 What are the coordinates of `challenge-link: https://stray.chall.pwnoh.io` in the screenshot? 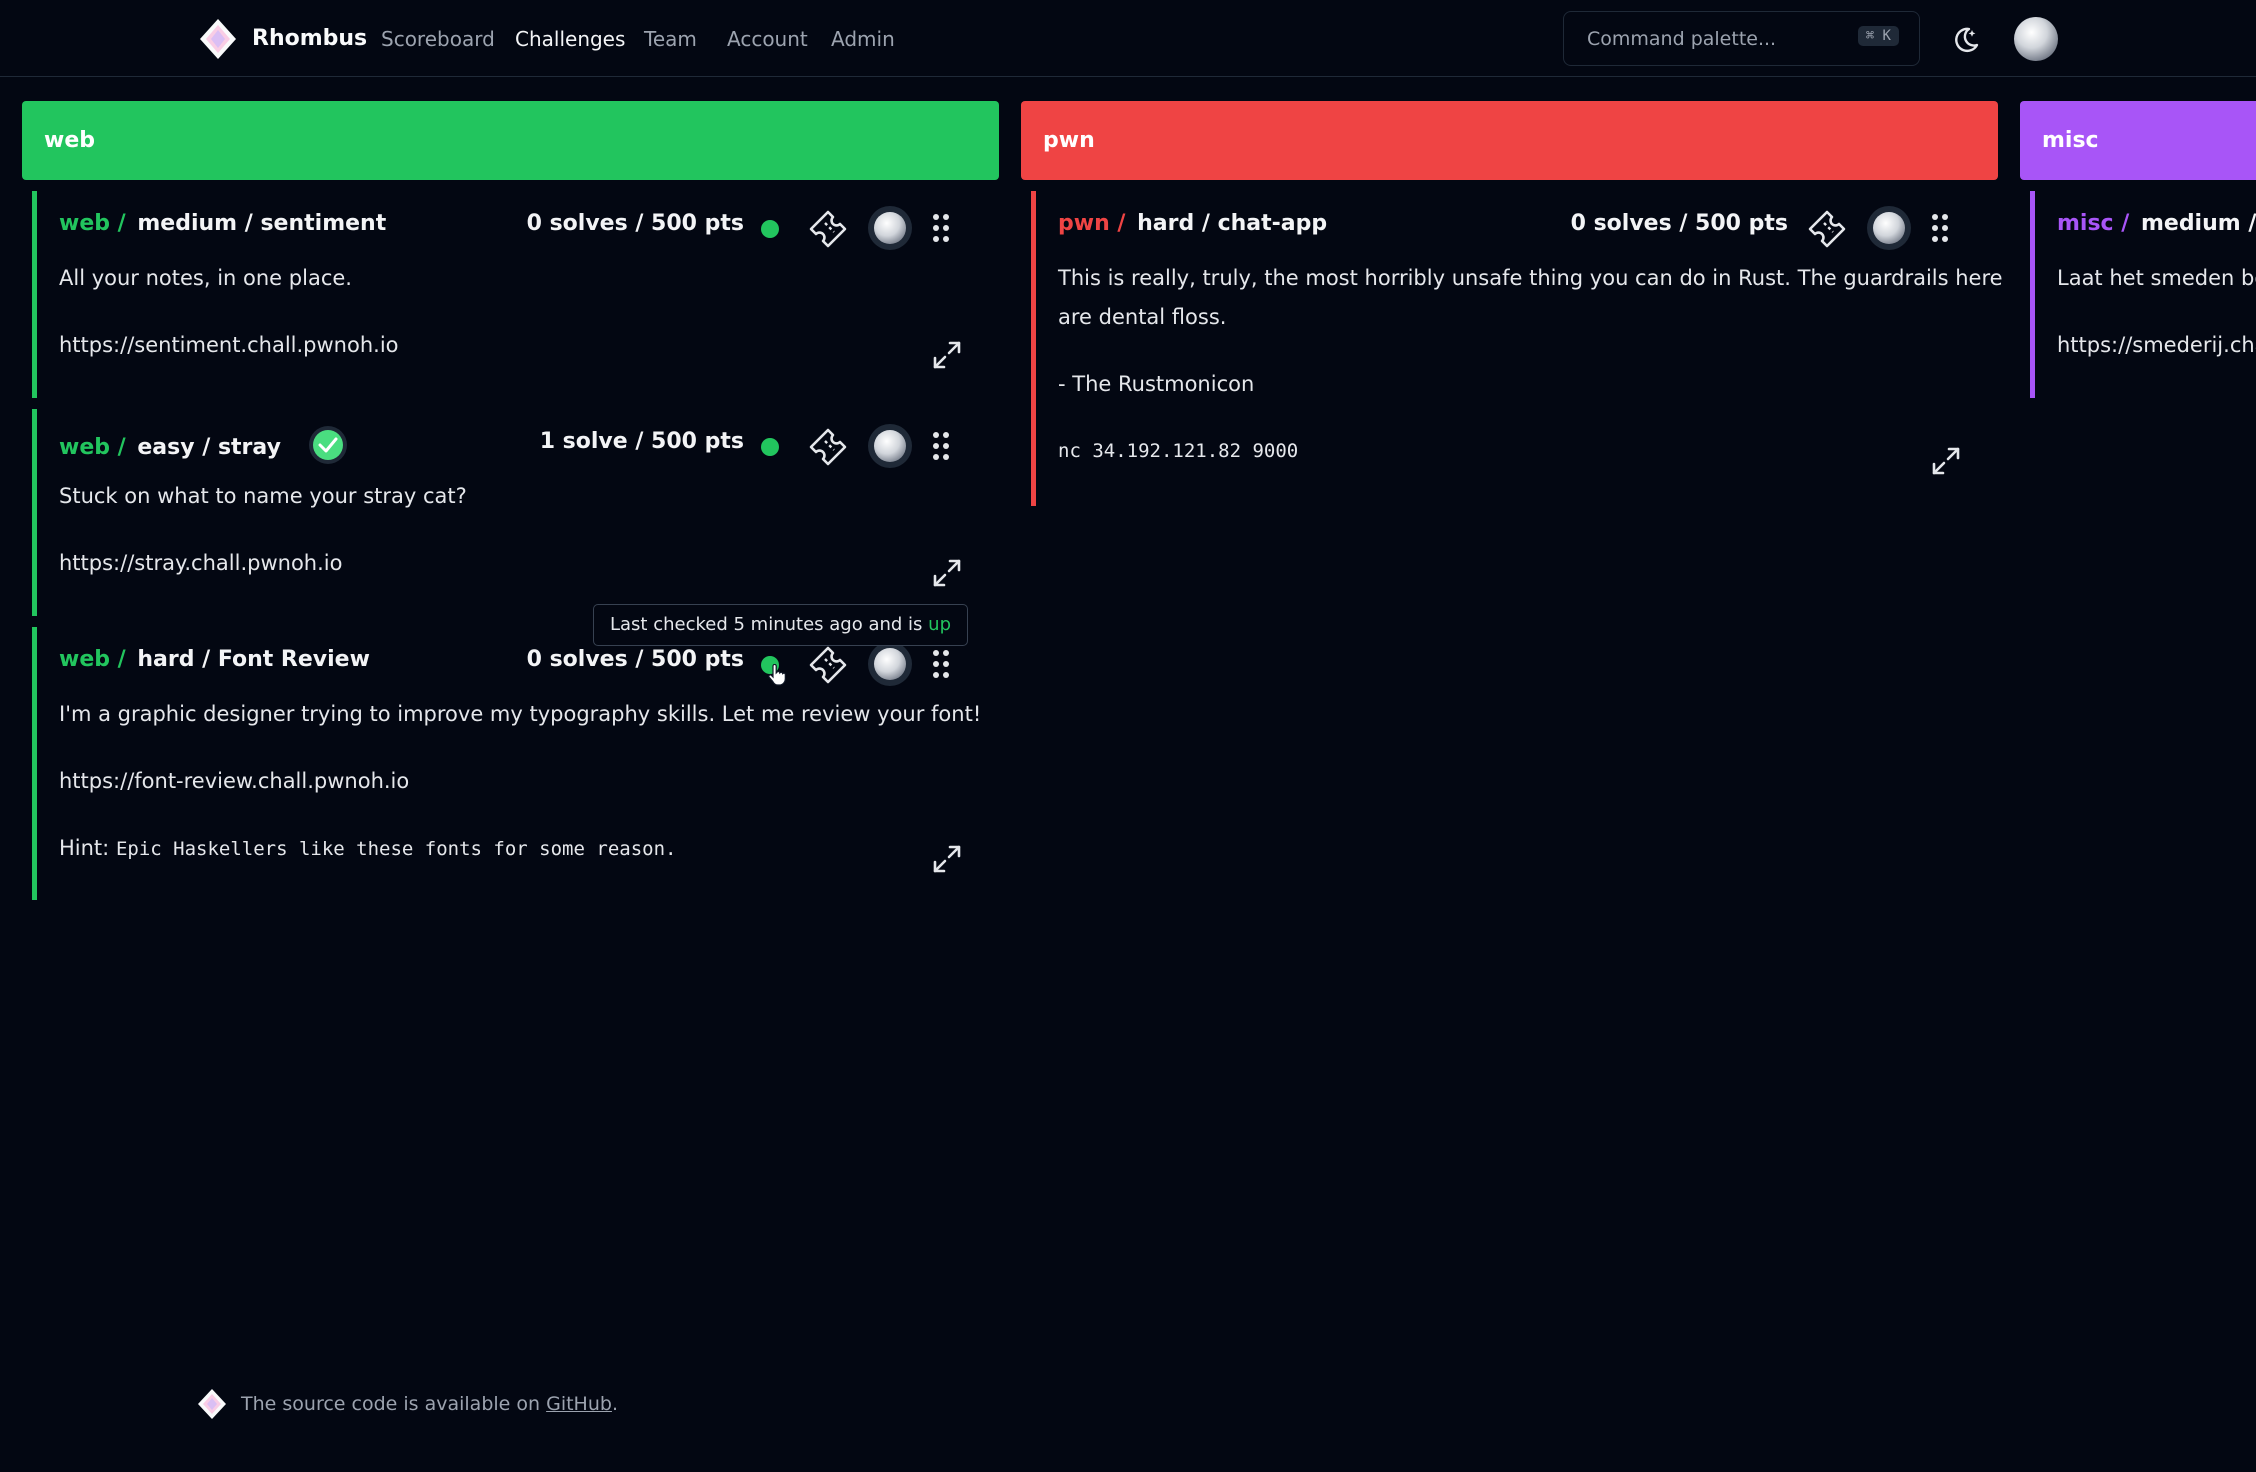 It's located at (200, 563).